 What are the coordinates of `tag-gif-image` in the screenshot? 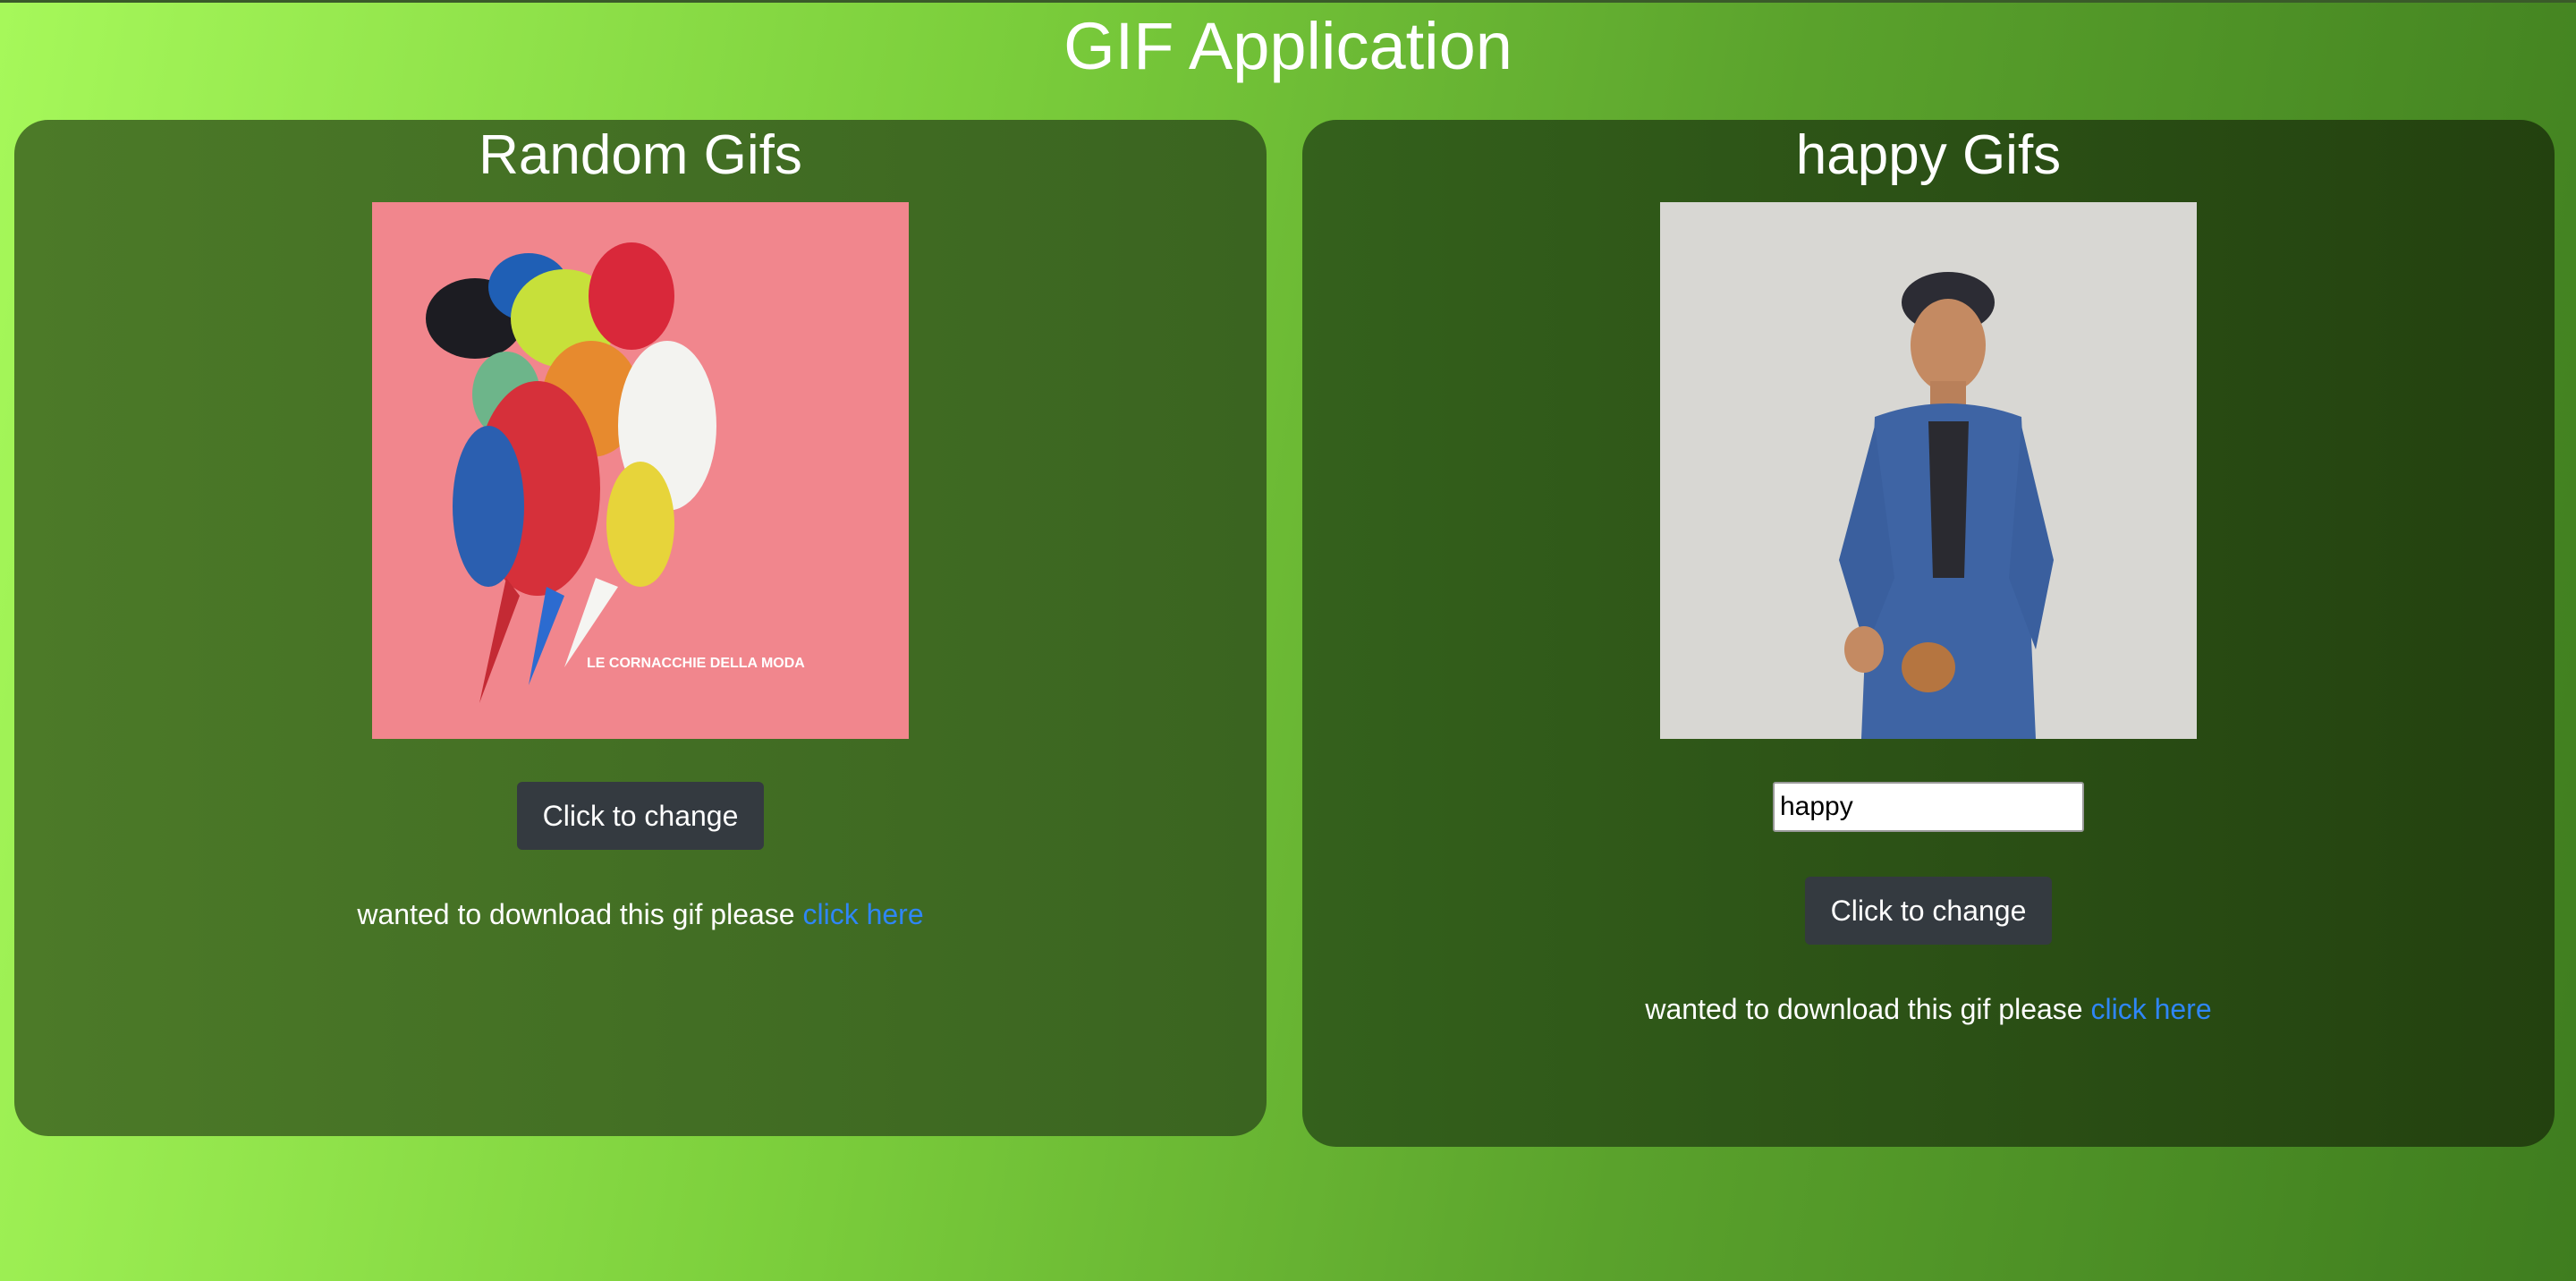 It's located at (1928, 470).